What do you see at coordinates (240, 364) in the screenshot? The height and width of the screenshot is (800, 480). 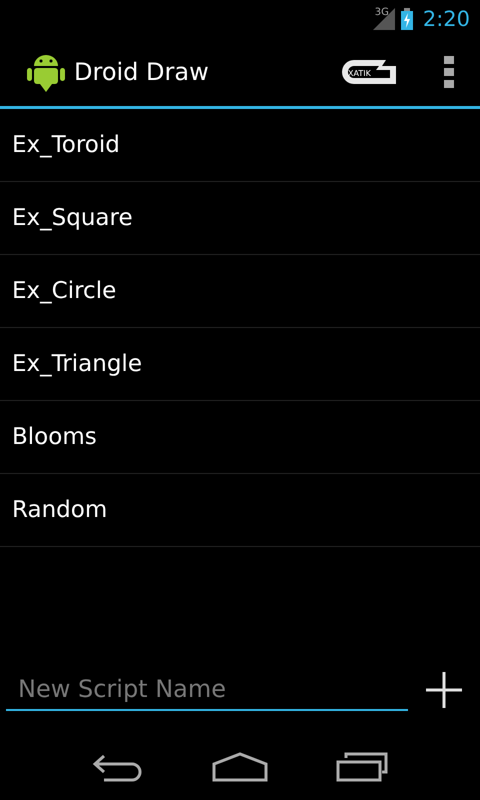 I see `script-item: Ex_Triangle` at bounding box center [240, 364].